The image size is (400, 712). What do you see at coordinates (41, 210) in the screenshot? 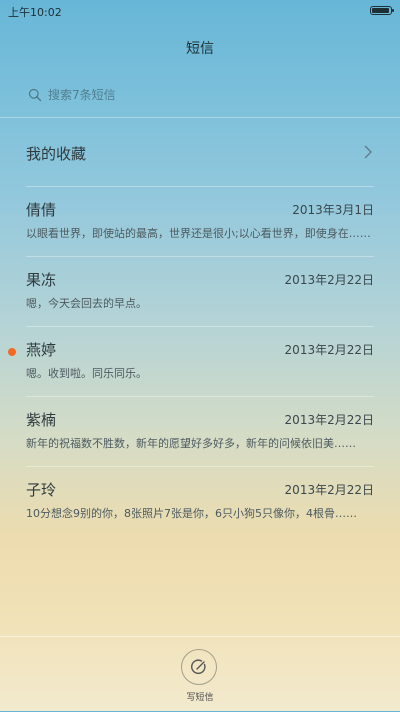
I see `message-sender: 倩倩` at bounding box center [41, 210].